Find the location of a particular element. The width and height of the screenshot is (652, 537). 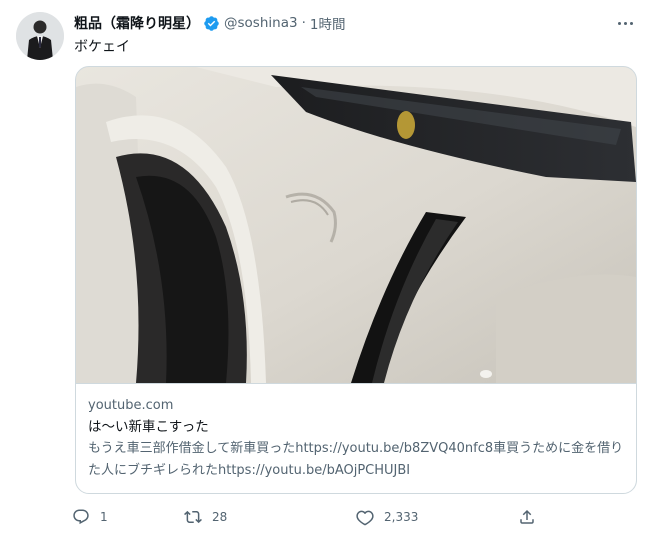

reply-icon is located at coordinates (81, 517).